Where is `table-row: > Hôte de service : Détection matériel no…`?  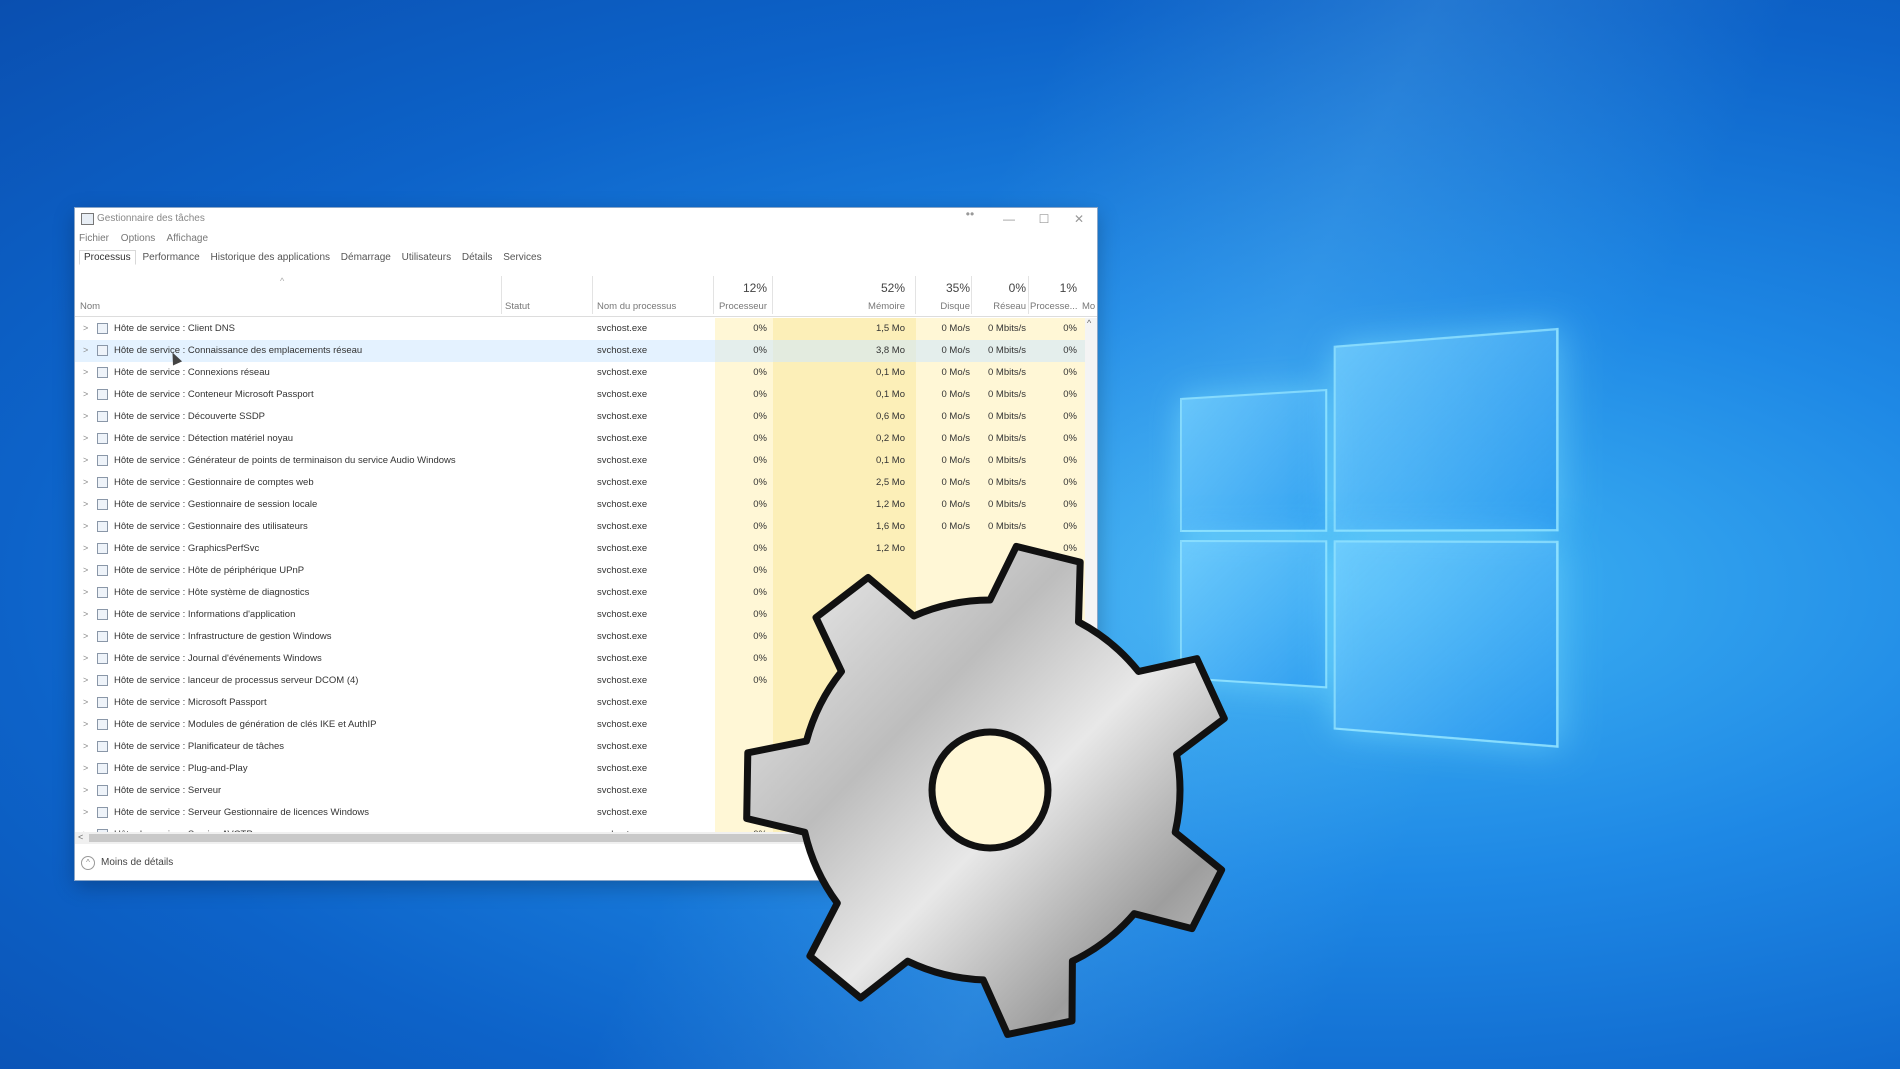 table-row: > Hôte de service : Détection matériel no… is located at coordinates (580, 439).